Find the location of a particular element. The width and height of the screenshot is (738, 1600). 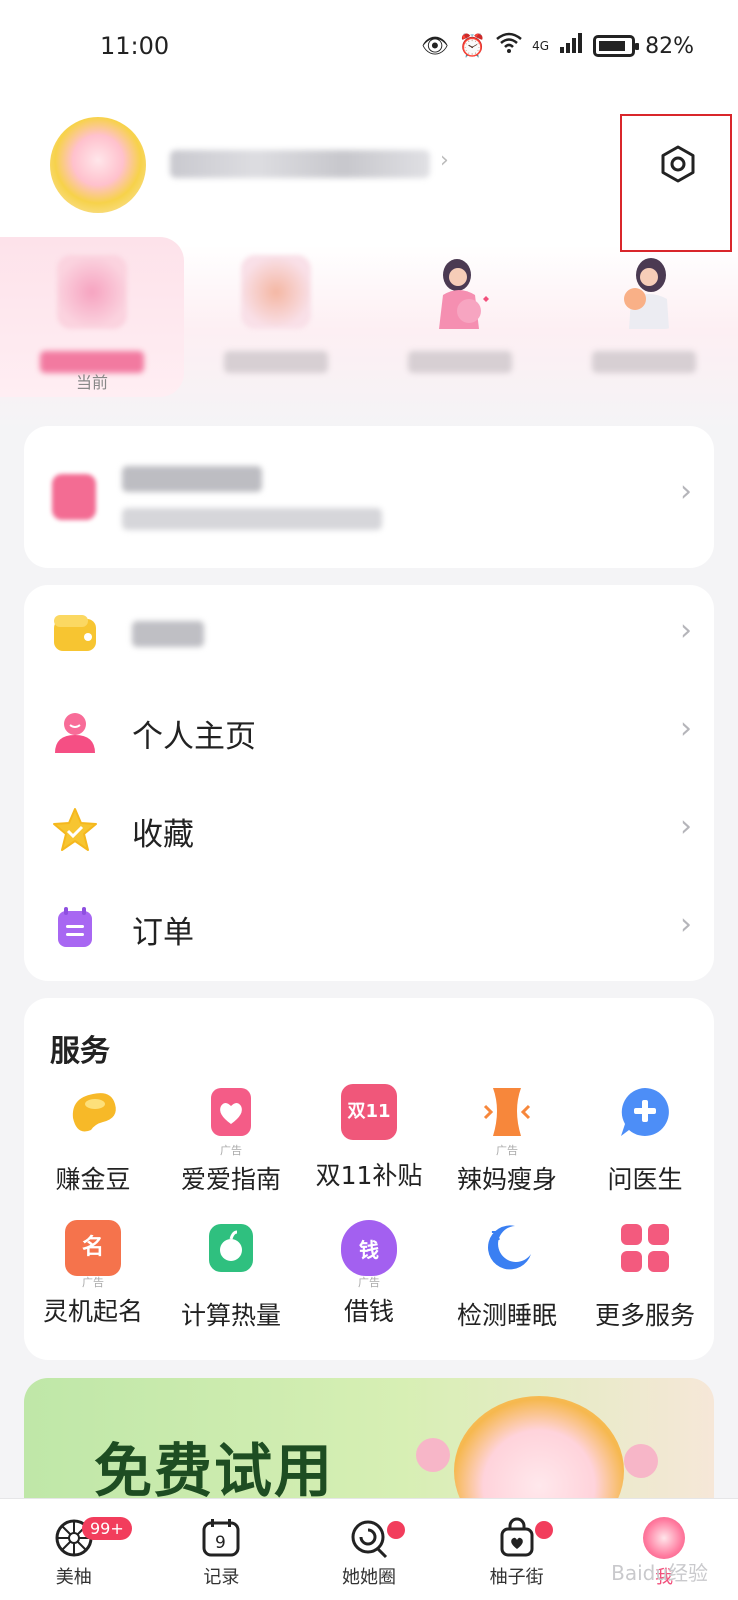

double11-icon: 双11 is located at coordinates (369, 1112).